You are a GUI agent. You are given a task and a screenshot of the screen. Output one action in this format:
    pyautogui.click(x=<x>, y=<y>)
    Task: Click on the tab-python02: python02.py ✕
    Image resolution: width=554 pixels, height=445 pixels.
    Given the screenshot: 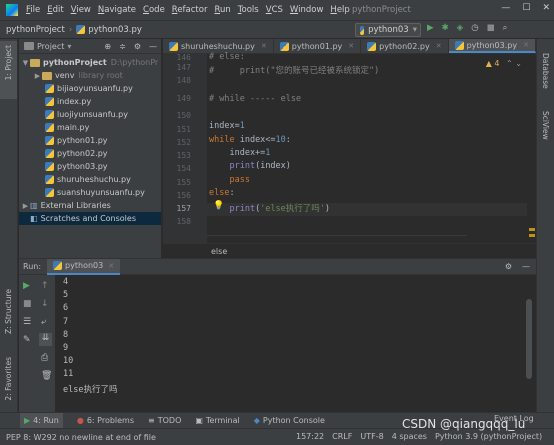 What is the action you would take?
    pyautogui.click(x=405, y=46)
    